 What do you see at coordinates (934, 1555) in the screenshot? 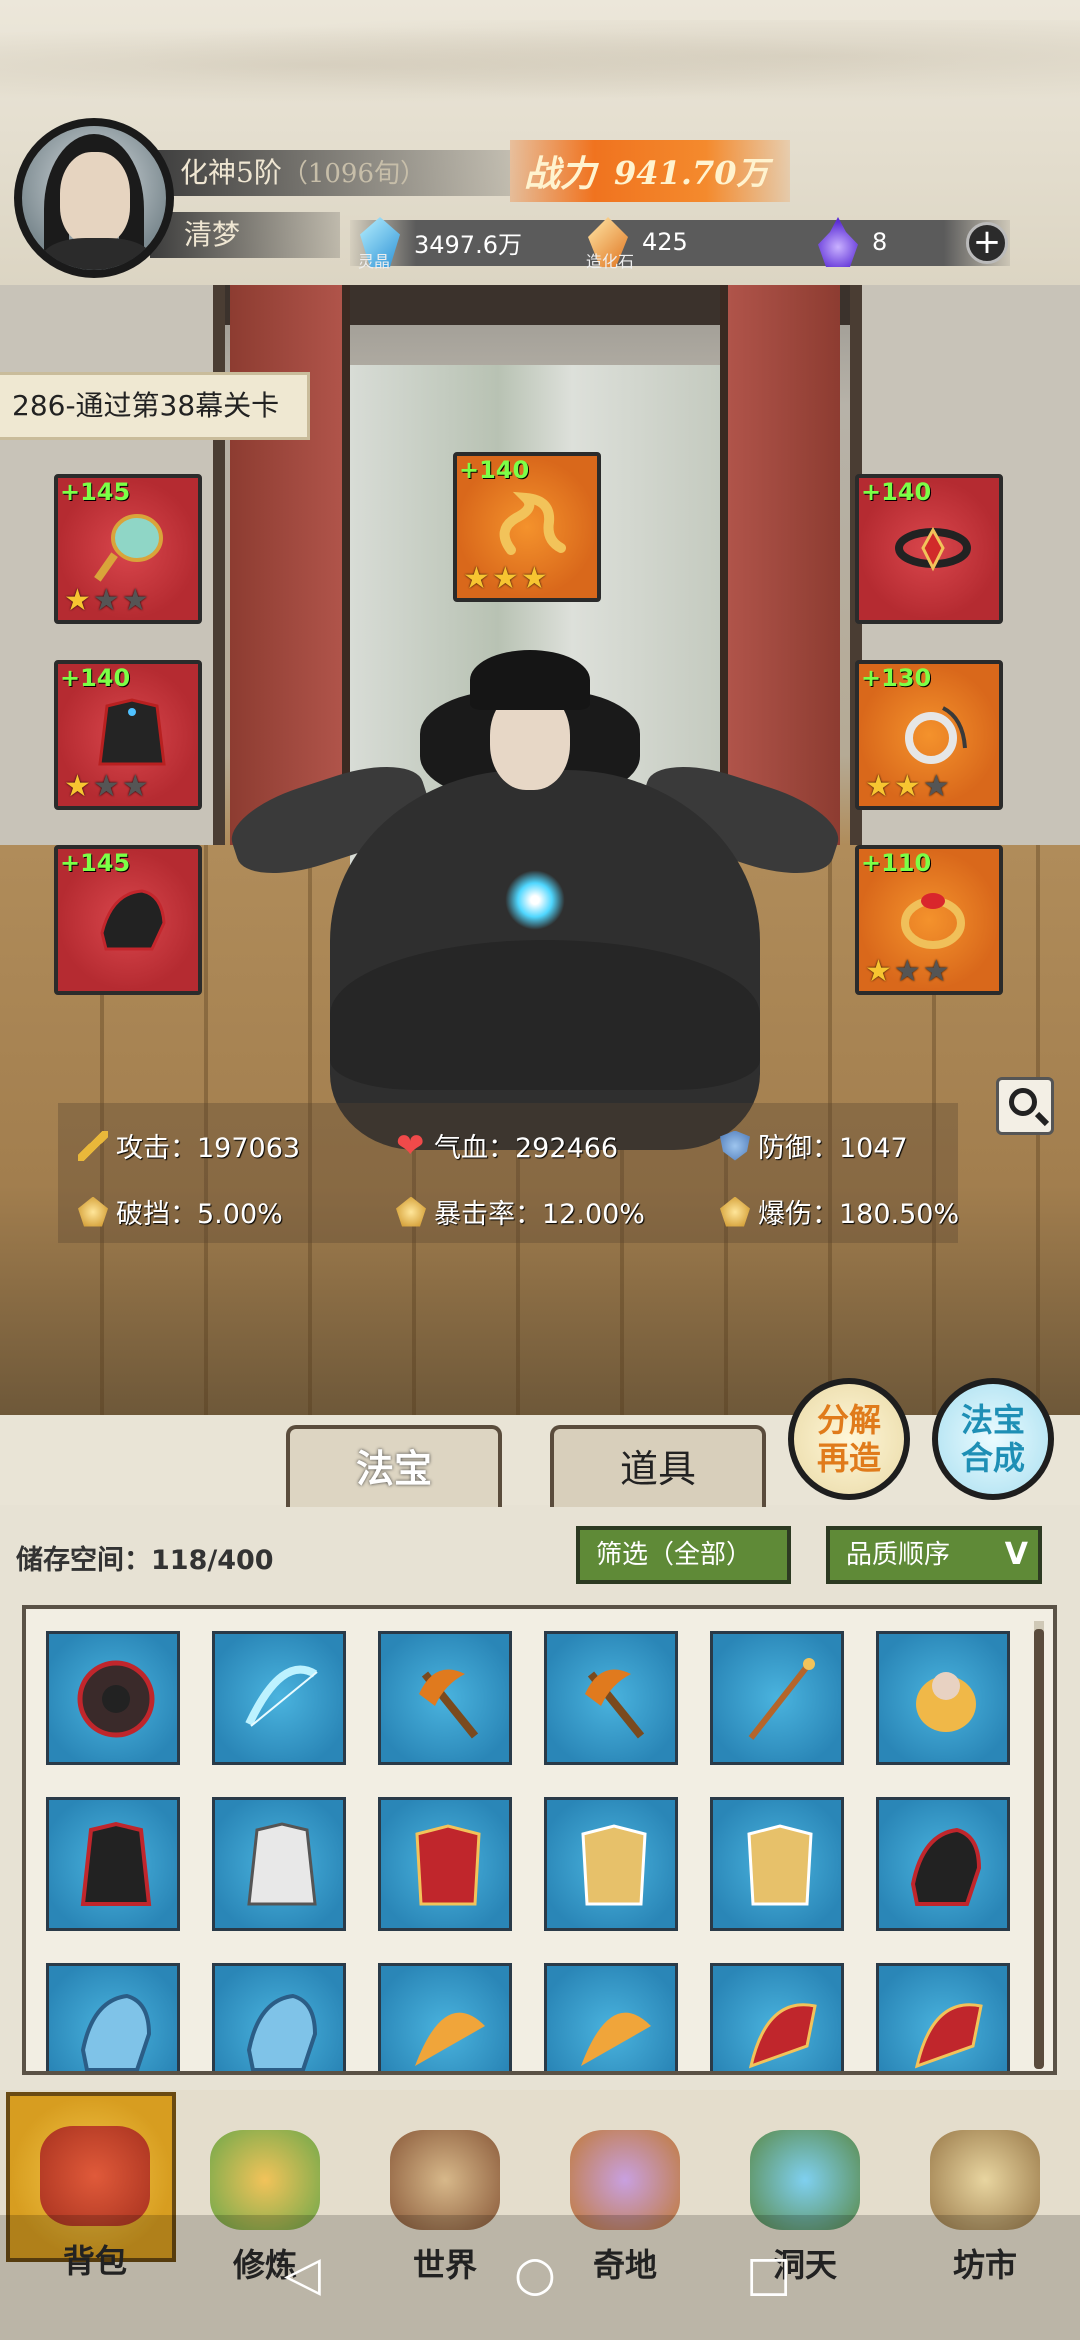
I see `sort-dropdown: 品质顺序 V` at bounding box center [934, 1555].